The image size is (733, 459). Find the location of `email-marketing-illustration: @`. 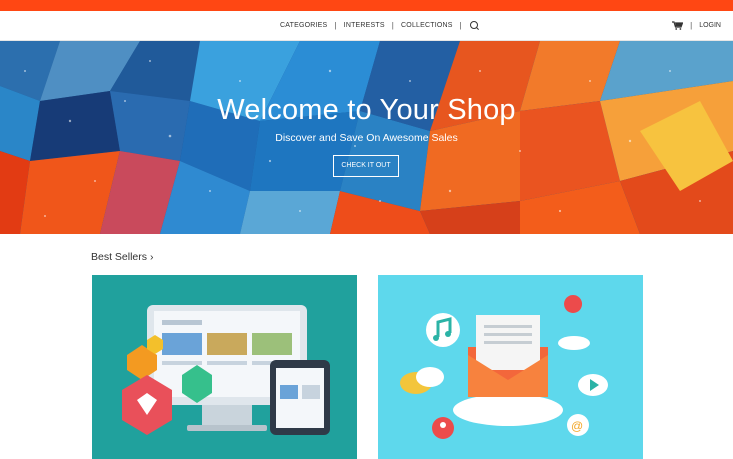

email-marketing-illustration: @ is located at coordinates (510, 367).